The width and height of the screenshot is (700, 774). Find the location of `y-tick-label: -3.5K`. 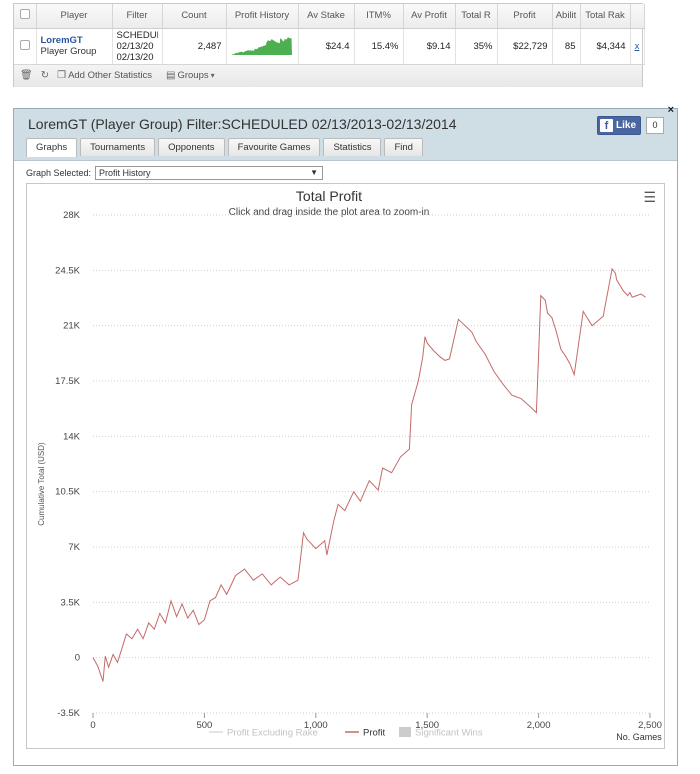

y-tick-label: -3.5K is located at coordinates (68, 713).